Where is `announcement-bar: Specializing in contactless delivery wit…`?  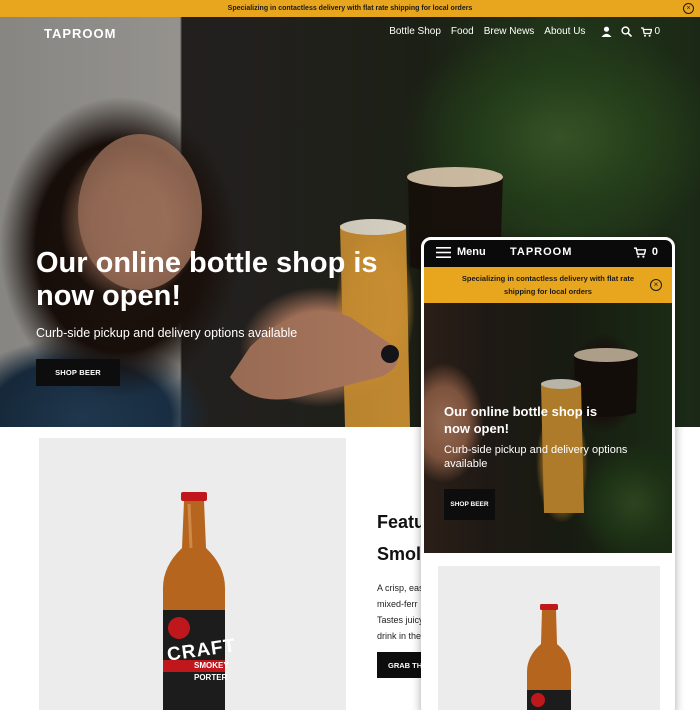
announcement-bar: Specializing in contactless delivery wit… is located at coordinates (350, 8).